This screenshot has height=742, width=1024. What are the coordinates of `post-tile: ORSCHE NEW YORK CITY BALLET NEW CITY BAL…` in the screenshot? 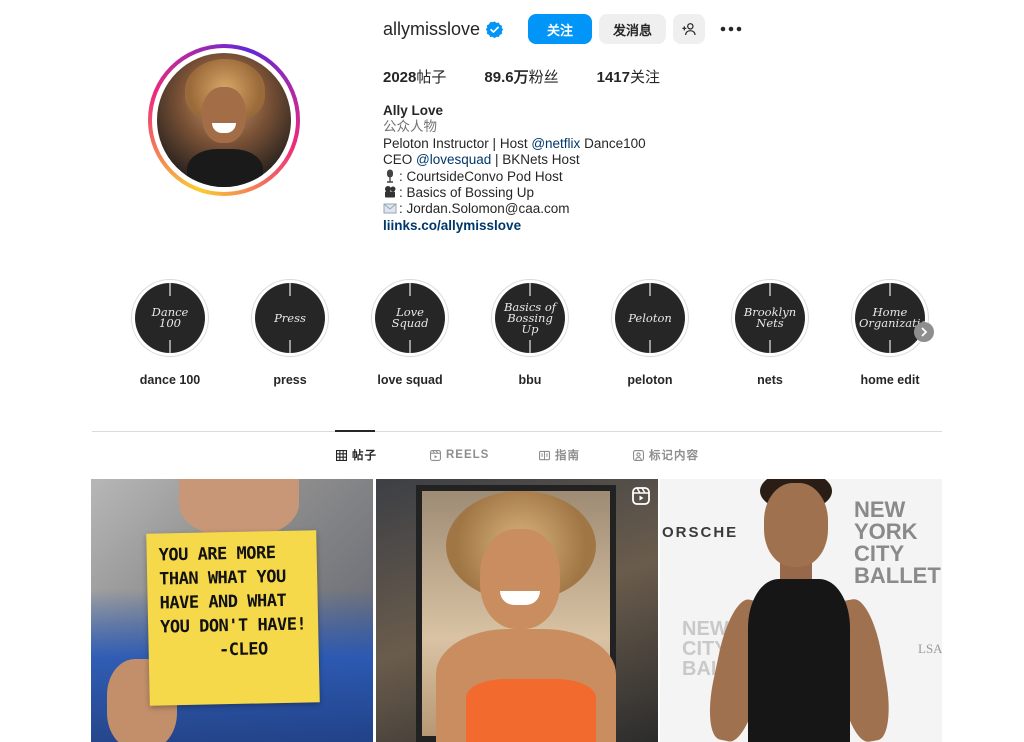 It's located at (801, 610).